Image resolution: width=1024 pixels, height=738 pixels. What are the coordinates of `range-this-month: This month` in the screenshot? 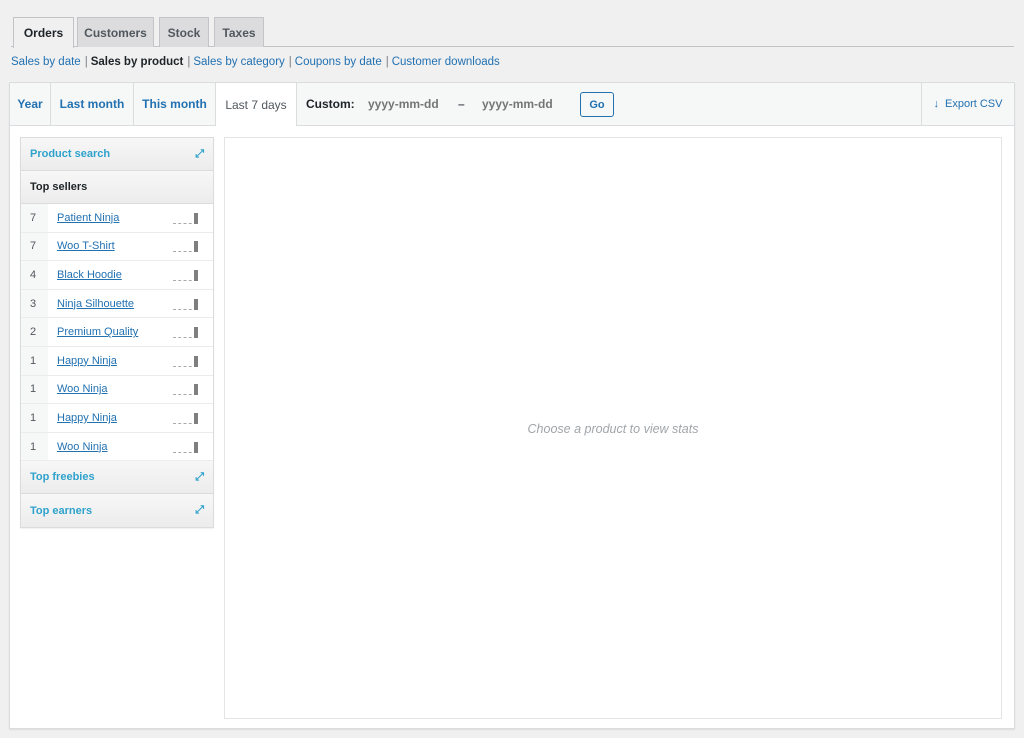 It's located at (175, 104).